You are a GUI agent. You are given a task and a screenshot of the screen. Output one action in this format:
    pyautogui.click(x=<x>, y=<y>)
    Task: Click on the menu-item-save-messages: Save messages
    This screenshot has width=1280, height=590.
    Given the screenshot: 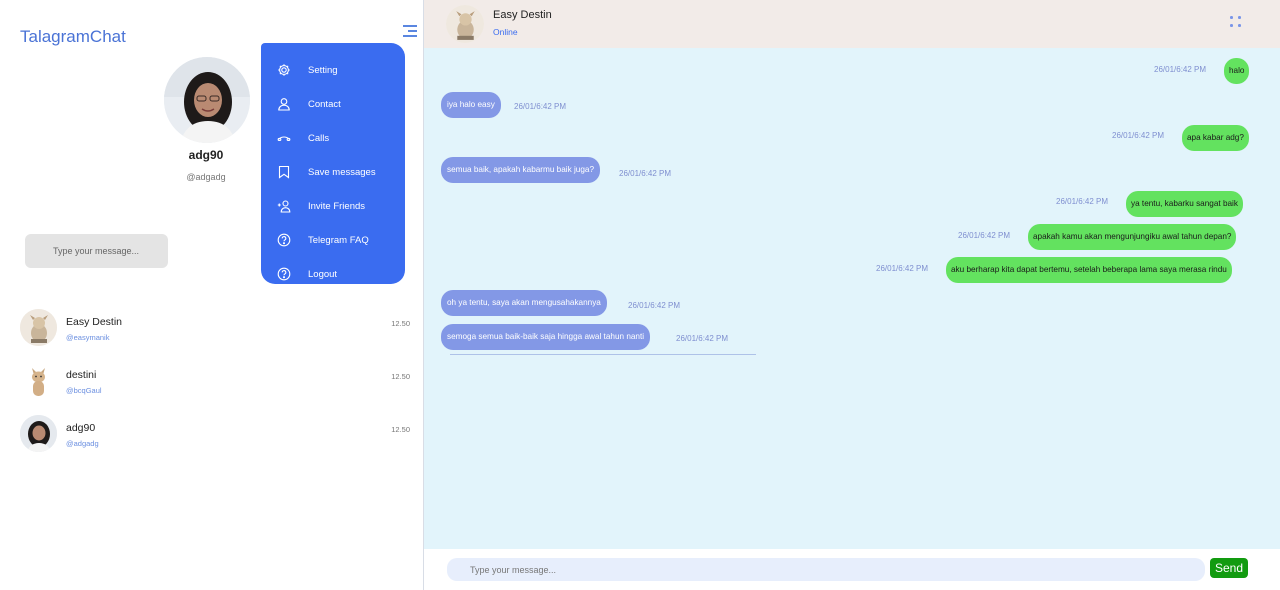 What is the action you would take?
    pyautogui.click(x=333, y=172)
    